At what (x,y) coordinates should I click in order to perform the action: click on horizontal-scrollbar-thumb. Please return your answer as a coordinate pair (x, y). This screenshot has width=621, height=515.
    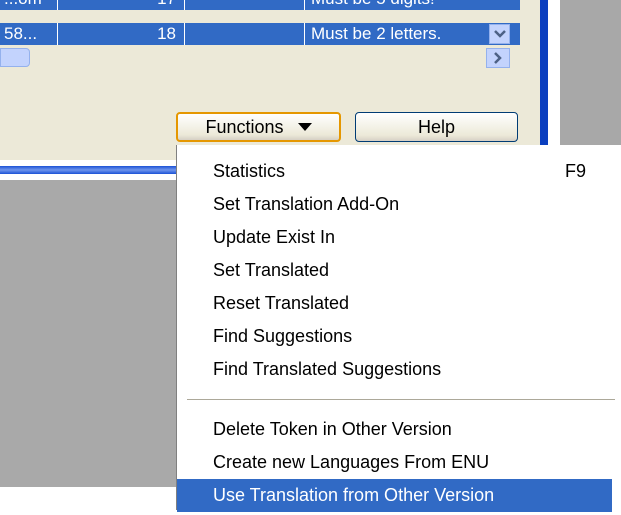
    Looking at the image, I should click on (15, 57).